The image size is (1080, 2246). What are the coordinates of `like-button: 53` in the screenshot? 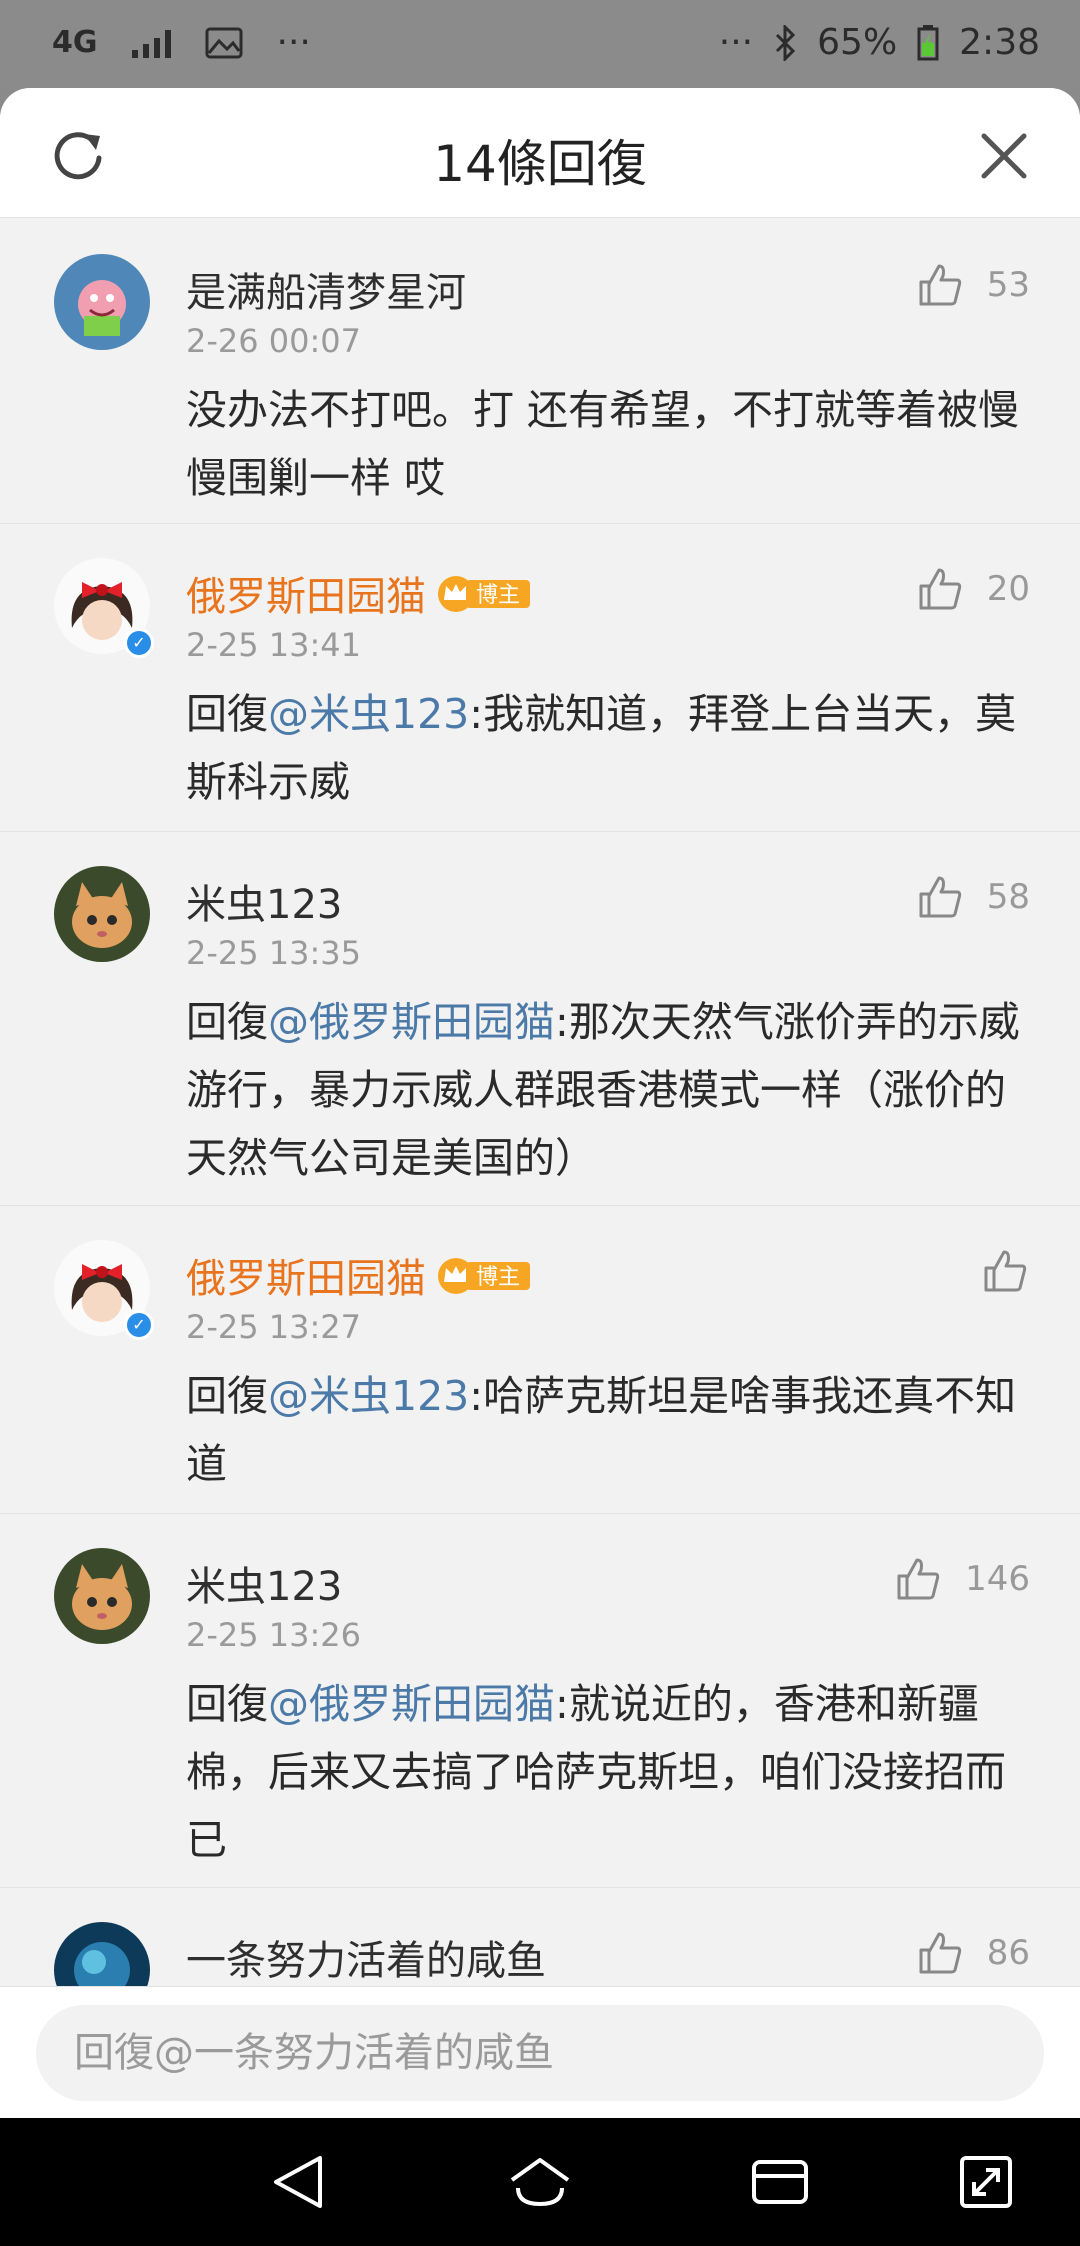 It's located at (972, 285).